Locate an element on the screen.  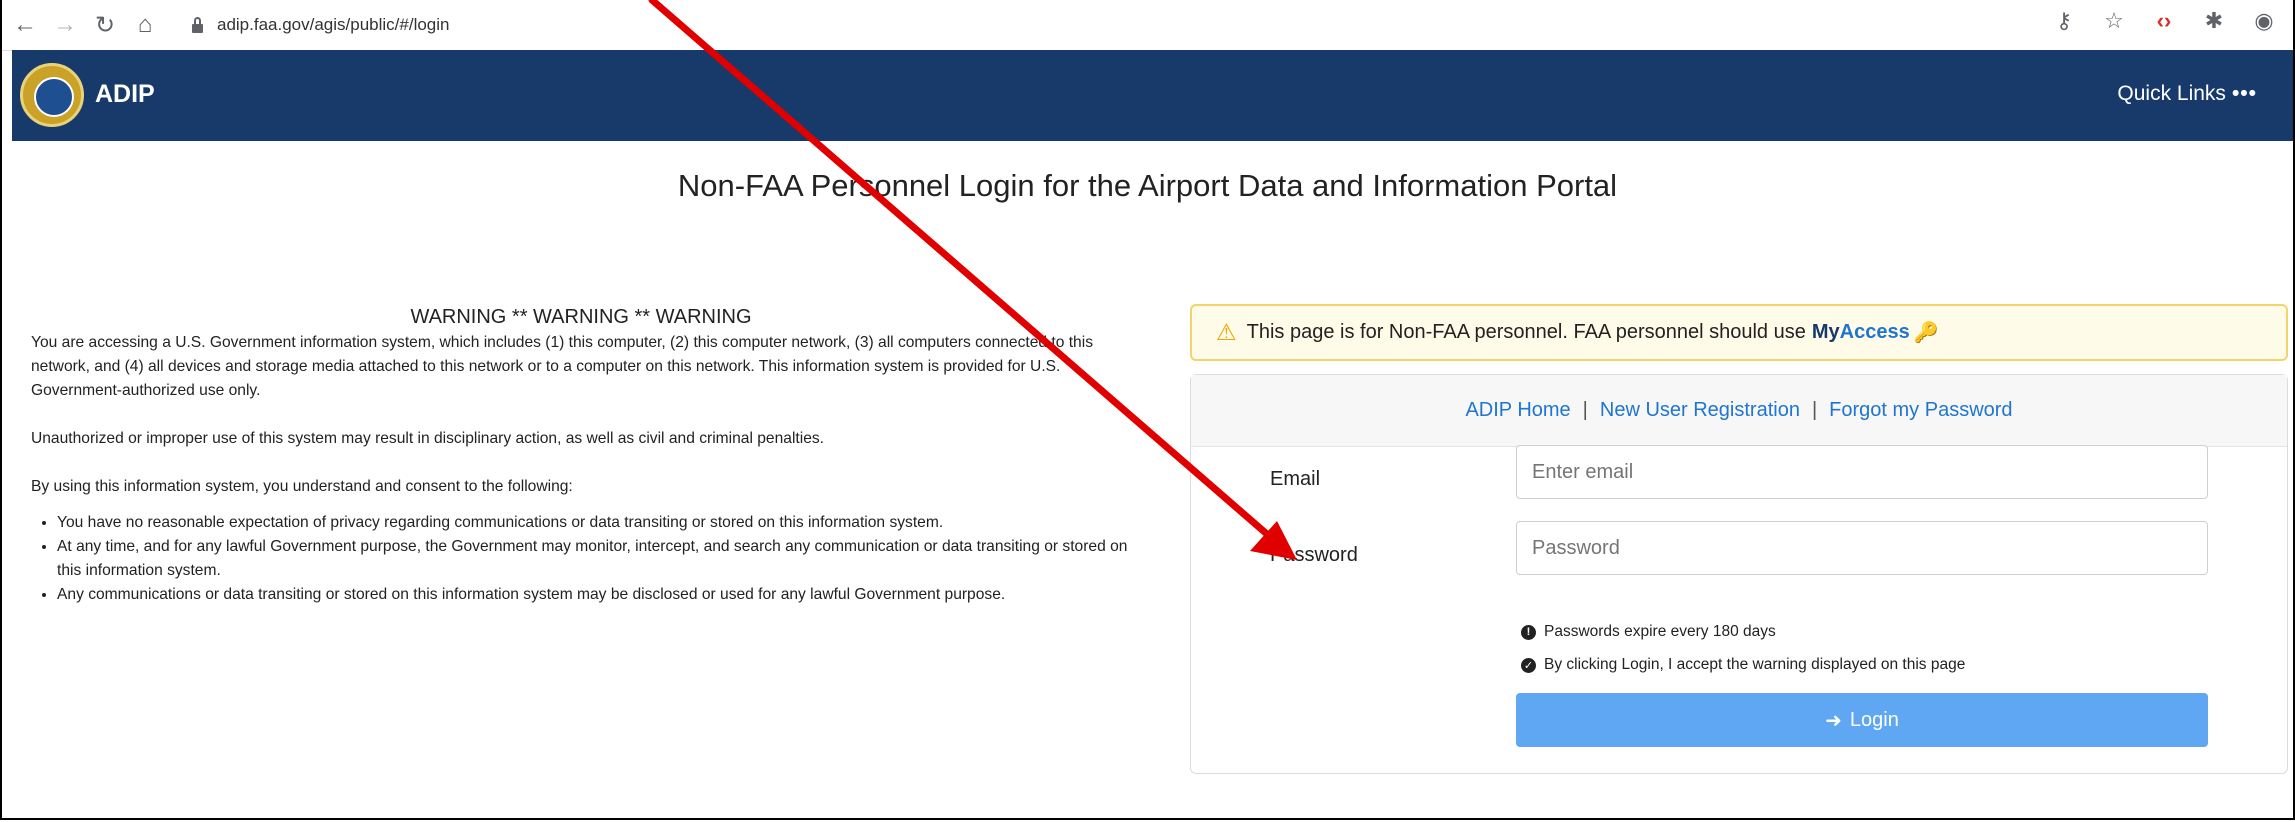
star-icon: ☆ is located at coordinates (2114, 21).